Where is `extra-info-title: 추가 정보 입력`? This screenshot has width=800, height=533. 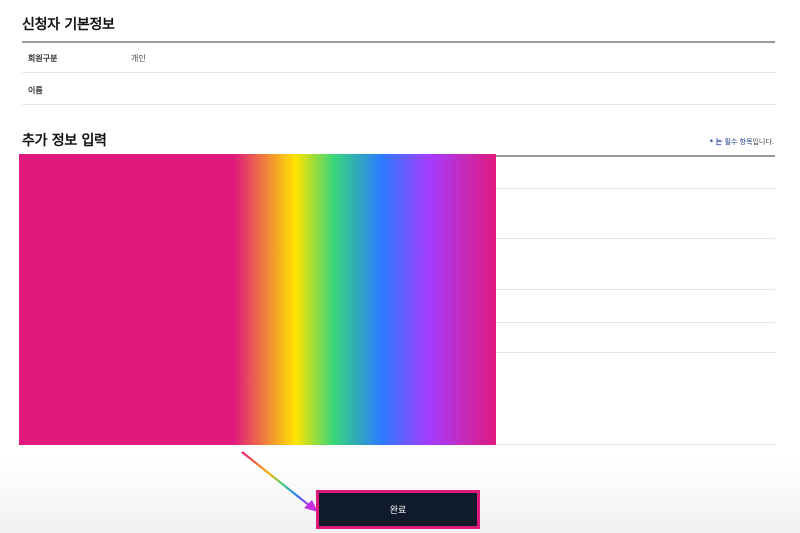
extra-info-title: 추가 정보 입력 is located at coordinates (64, 141).